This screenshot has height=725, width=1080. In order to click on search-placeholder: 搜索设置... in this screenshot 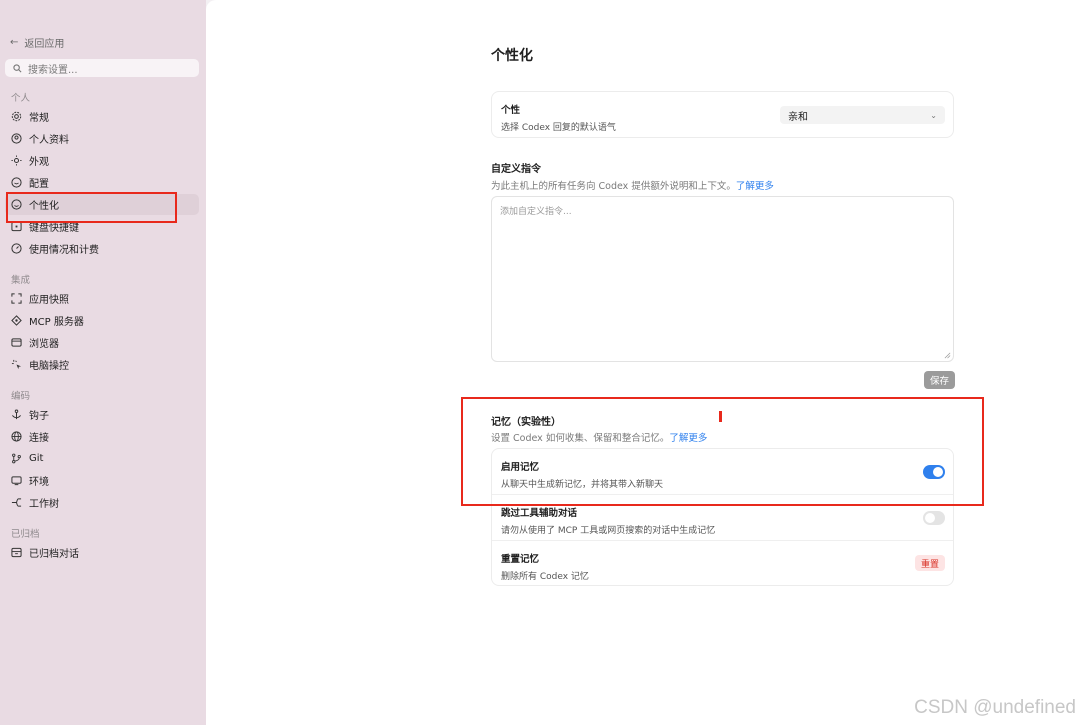, I will do `click(53, 70)`.